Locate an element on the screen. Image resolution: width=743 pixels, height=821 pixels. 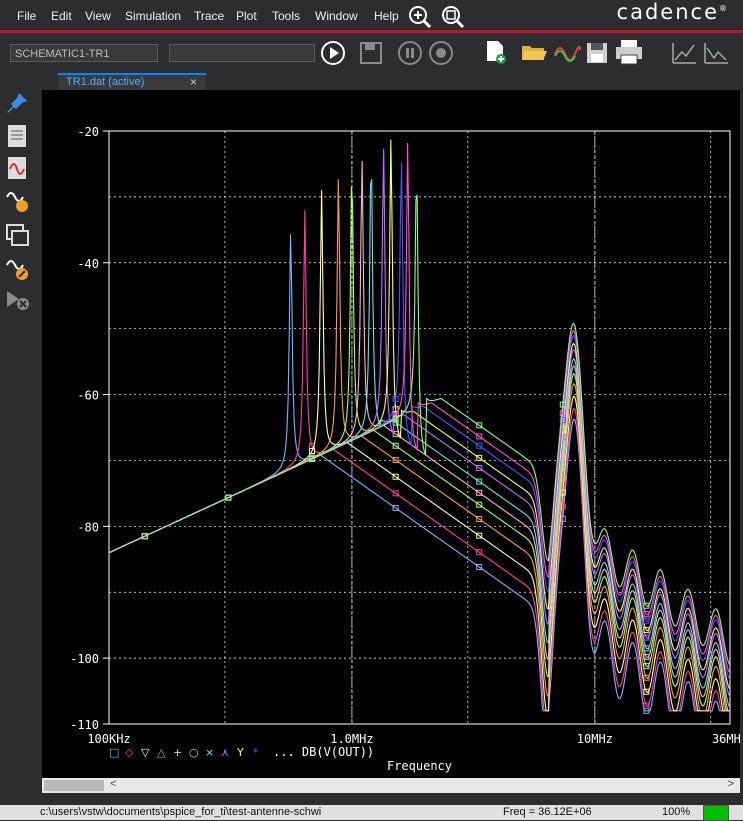
legend-marker: ▽ is located at coordinates (145, 752).